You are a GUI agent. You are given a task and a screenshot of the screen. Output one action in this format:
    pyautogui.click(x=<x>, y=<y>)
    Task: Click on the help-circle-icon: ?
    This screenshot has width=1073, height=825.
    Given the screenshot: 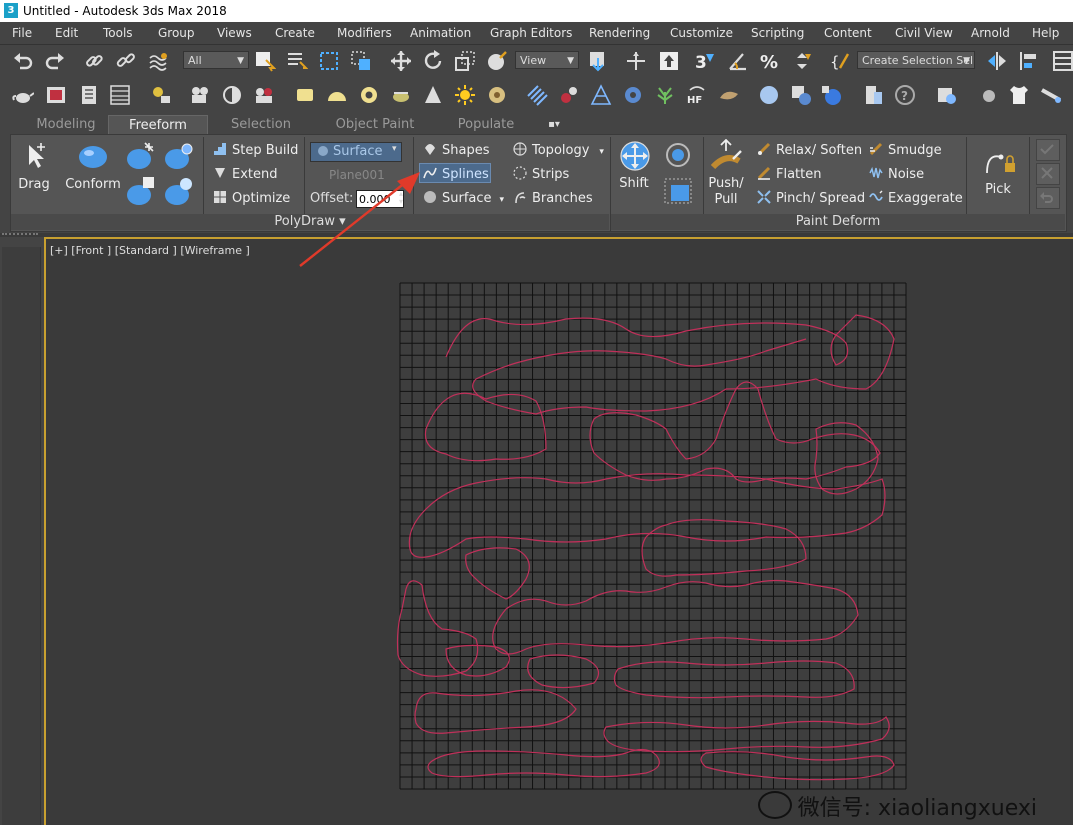 What is the action you would take?
    pyautogui.click(x=905, y=95)
    